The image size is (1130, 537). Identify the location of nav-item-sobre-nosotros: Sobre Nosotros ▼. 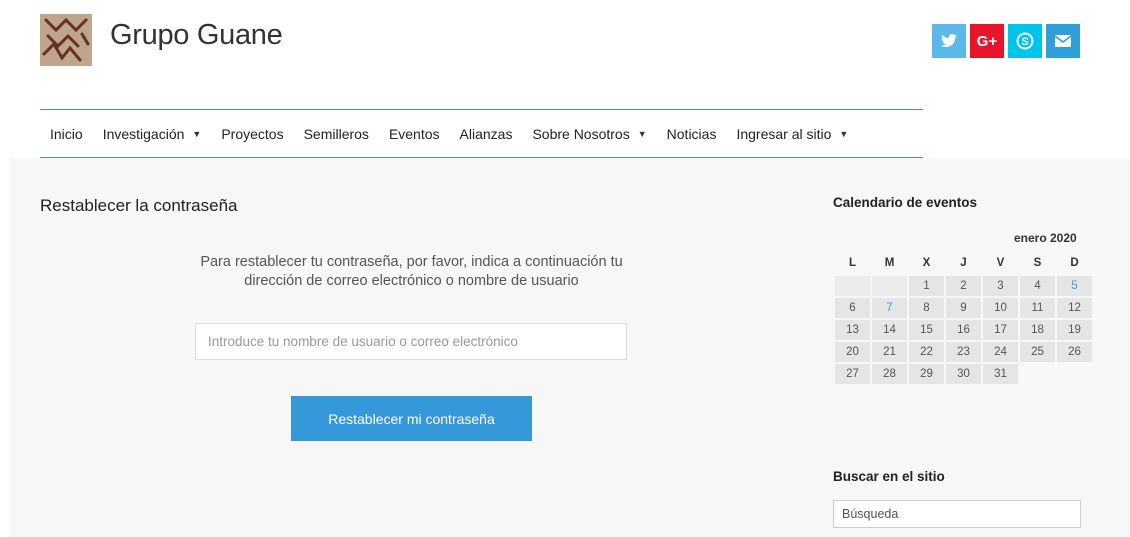
(589, 134).